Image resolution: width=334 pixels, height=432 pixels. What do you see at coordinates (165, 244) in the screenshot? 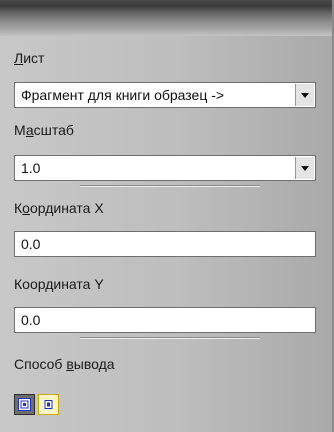
I see `coord-x-input: 0.0` at bounding box center [165, 244].